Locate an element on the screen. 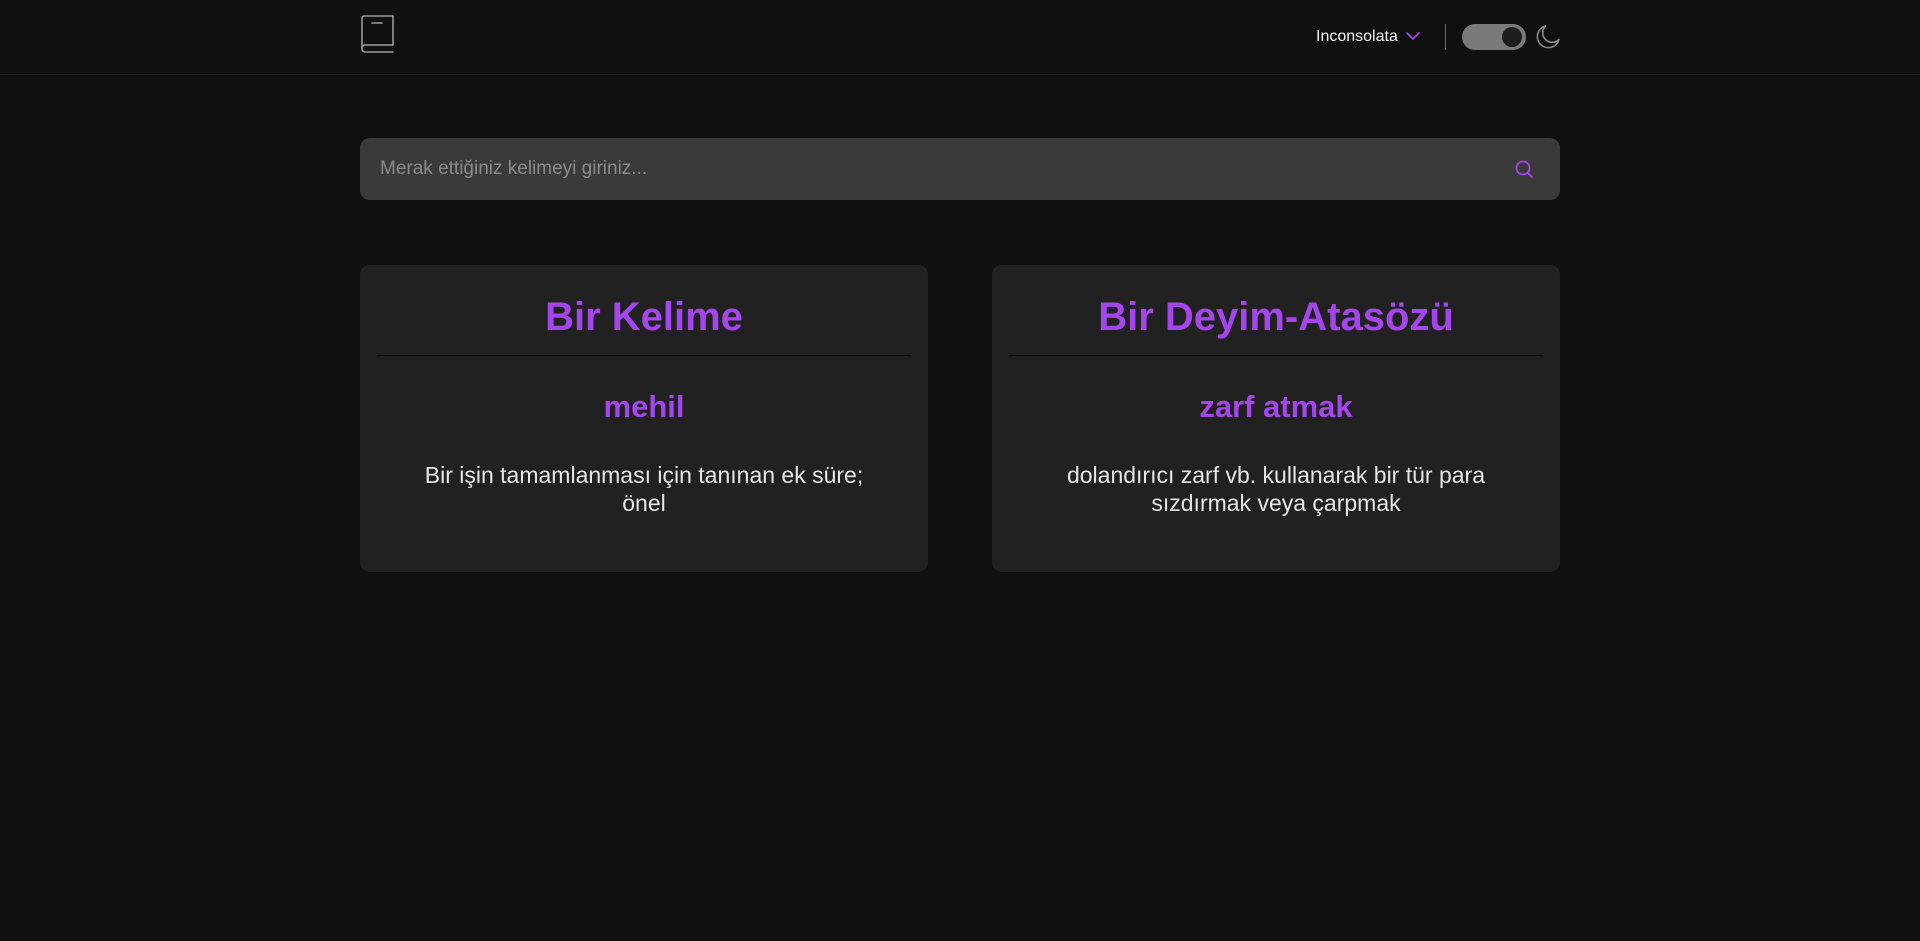 The image size is (1920, 941). theme-toggle-knob is located at coordinates (1512, 37).